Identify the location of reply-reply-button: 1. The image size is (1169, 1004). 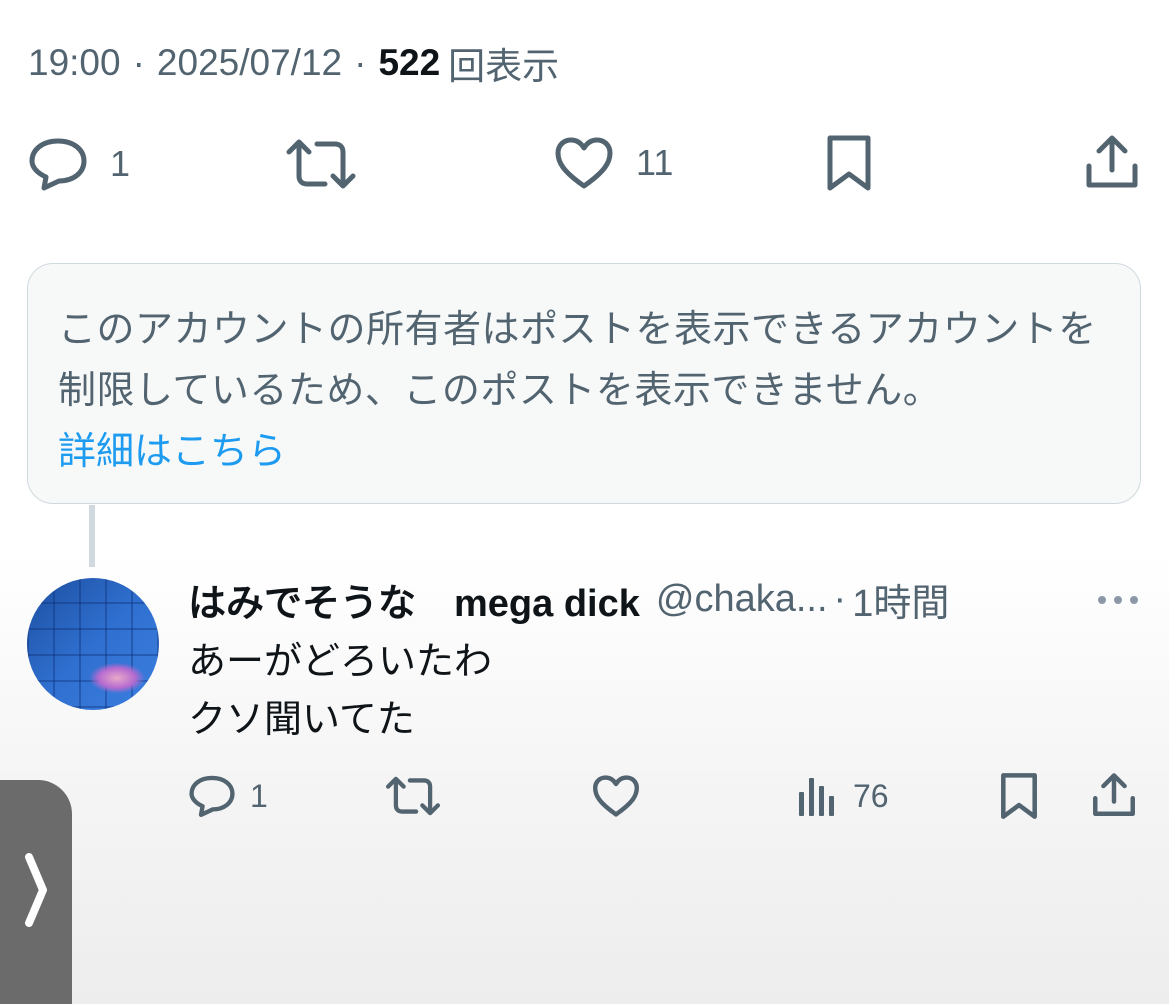
(228, 796).